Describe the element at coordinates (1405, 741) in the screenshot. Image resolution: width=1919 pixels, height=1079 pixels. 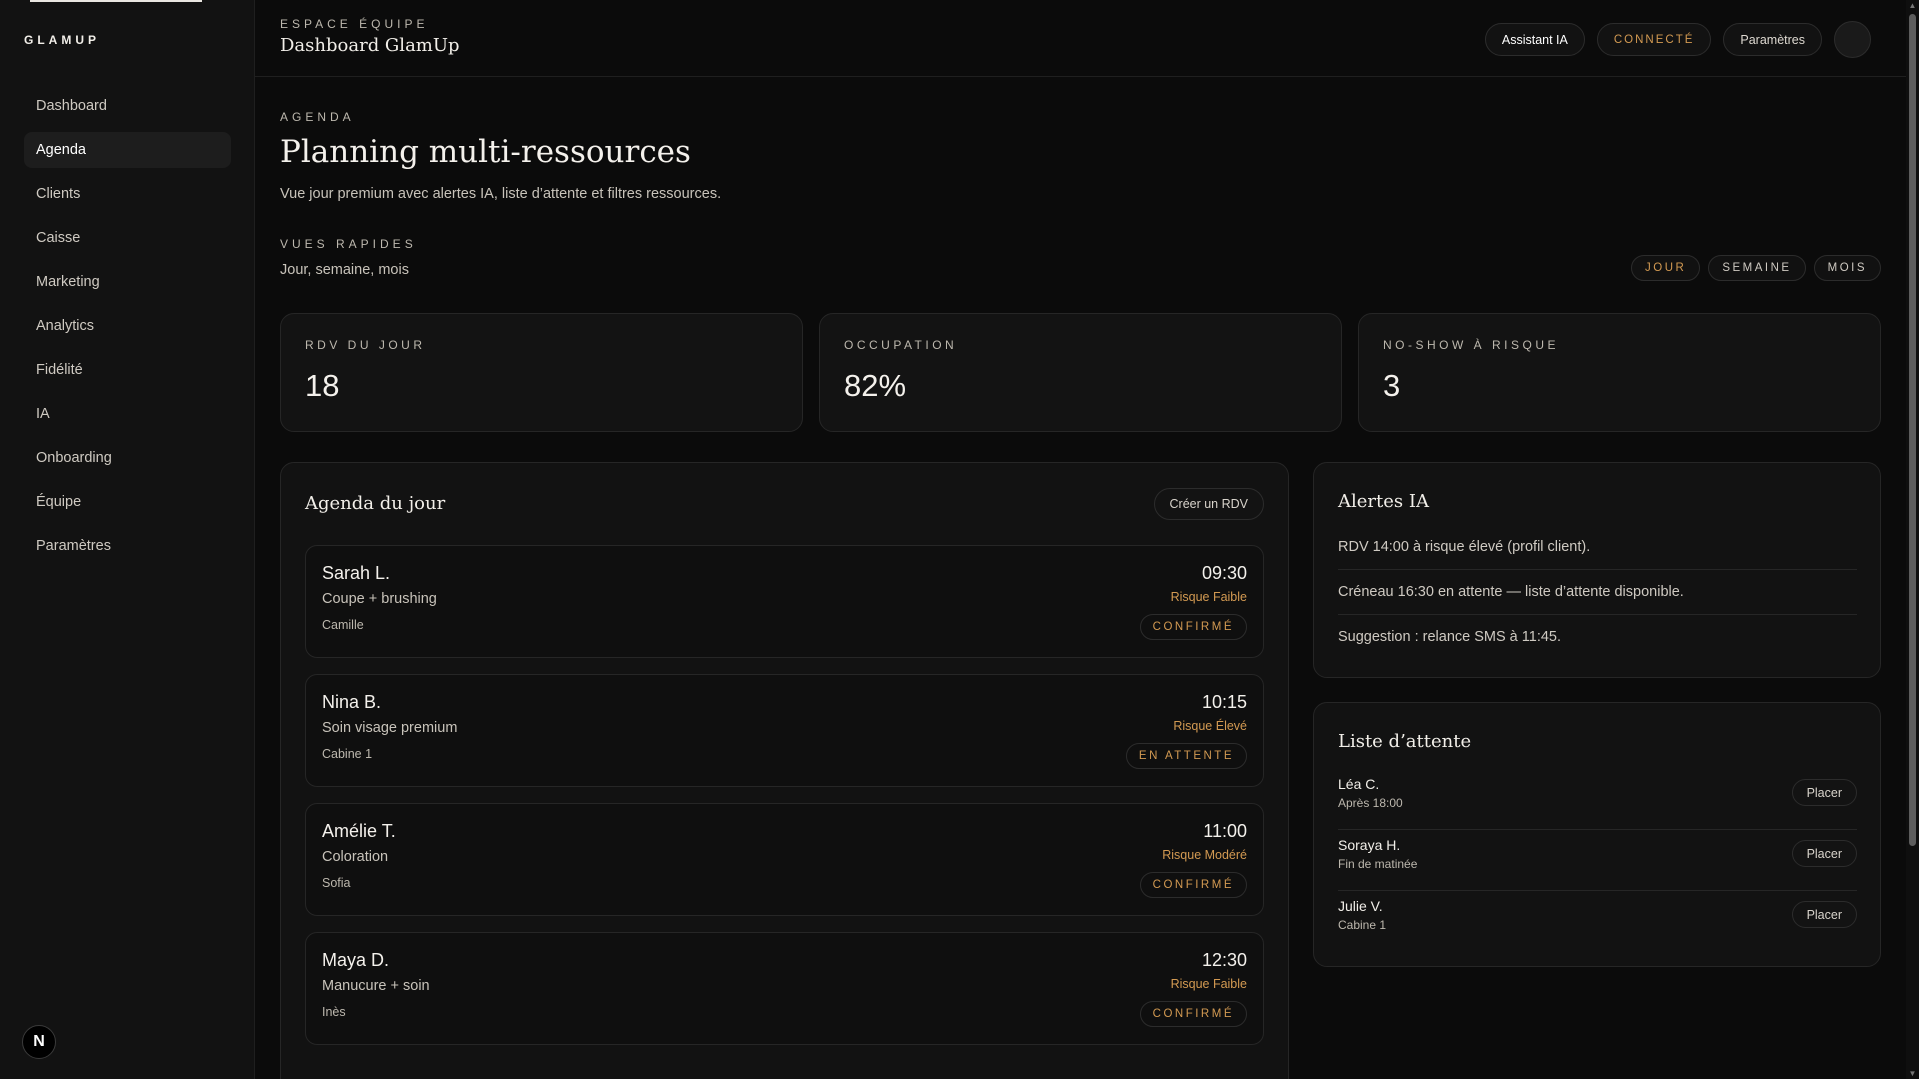
I see `waitlist-title: Liste d’attente` at that location.